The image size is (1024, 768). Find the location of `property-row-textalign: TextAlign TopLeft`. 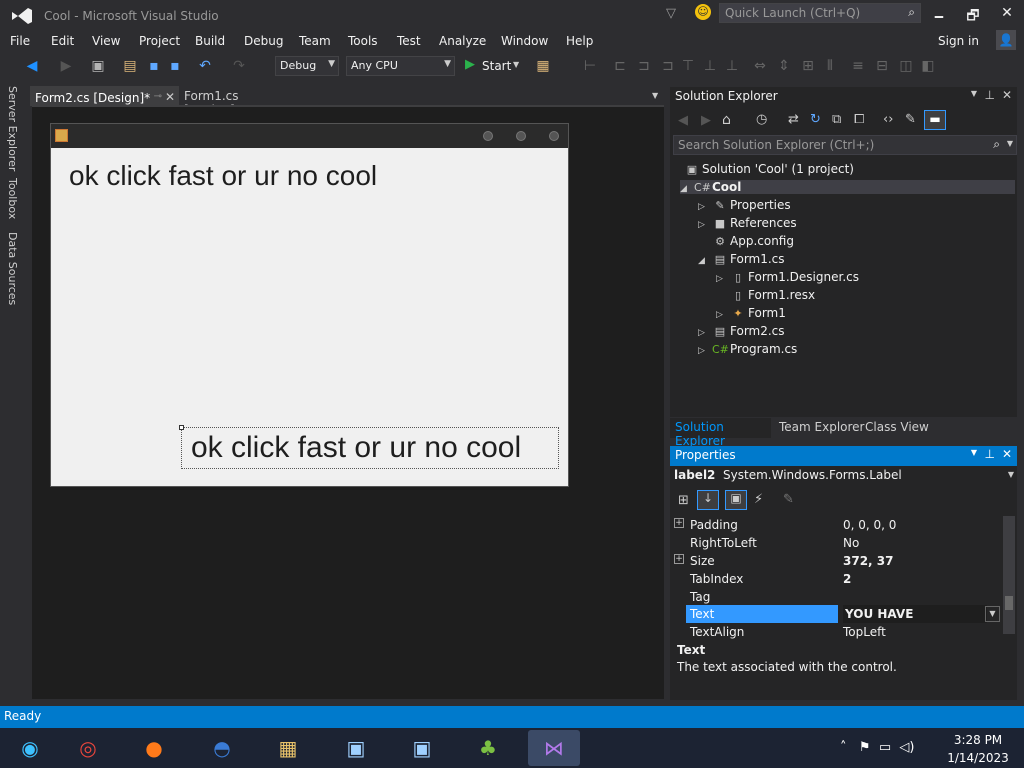

property-row-textalign: TextAlign TopLeft is located at coordinates (835, 632).